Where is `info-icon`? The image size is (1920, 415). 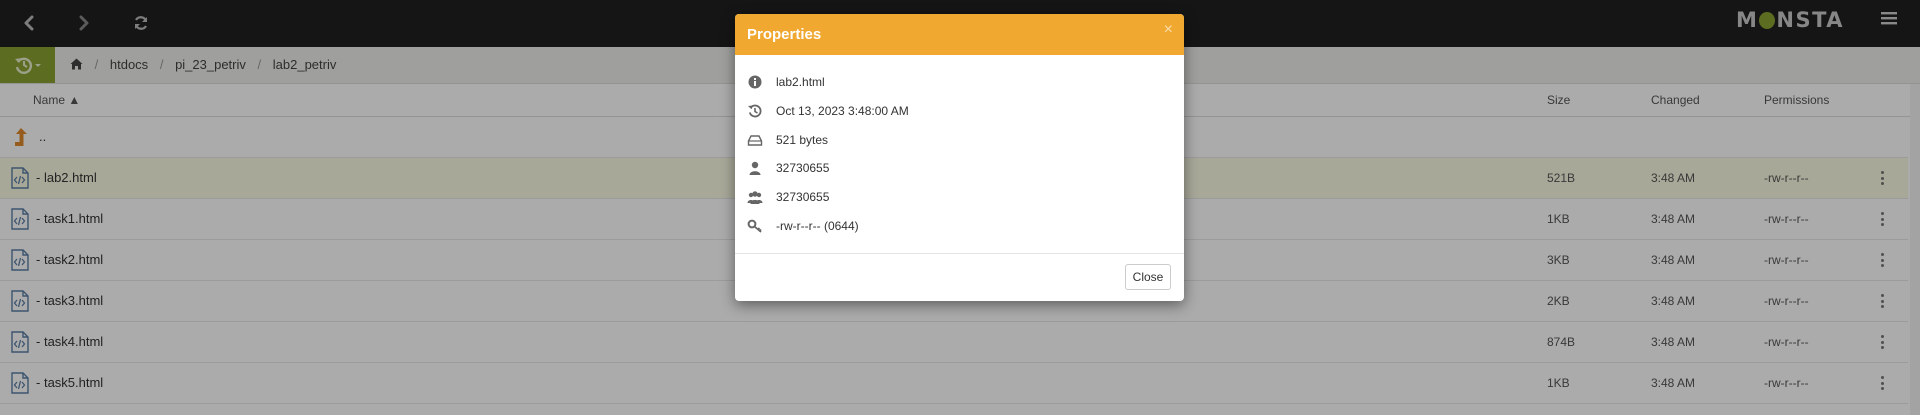 info-icon is located at coordinates (755, 82).